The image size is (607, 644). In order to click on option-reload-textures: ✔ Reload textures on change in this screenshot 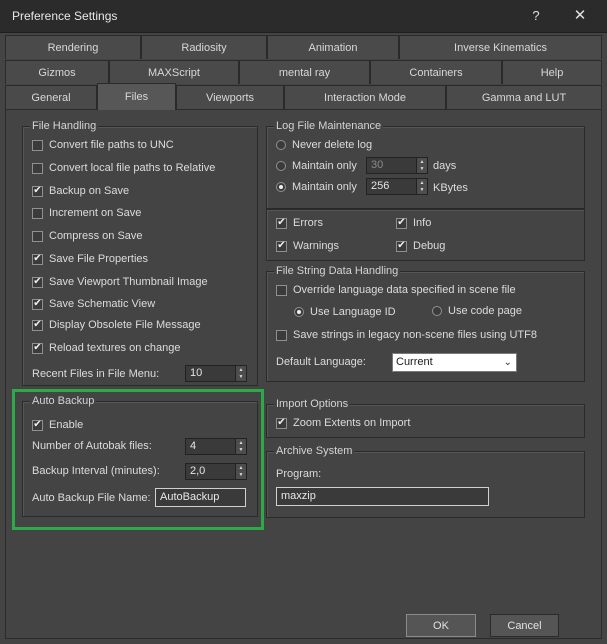, I will do `click(106, 348)`.